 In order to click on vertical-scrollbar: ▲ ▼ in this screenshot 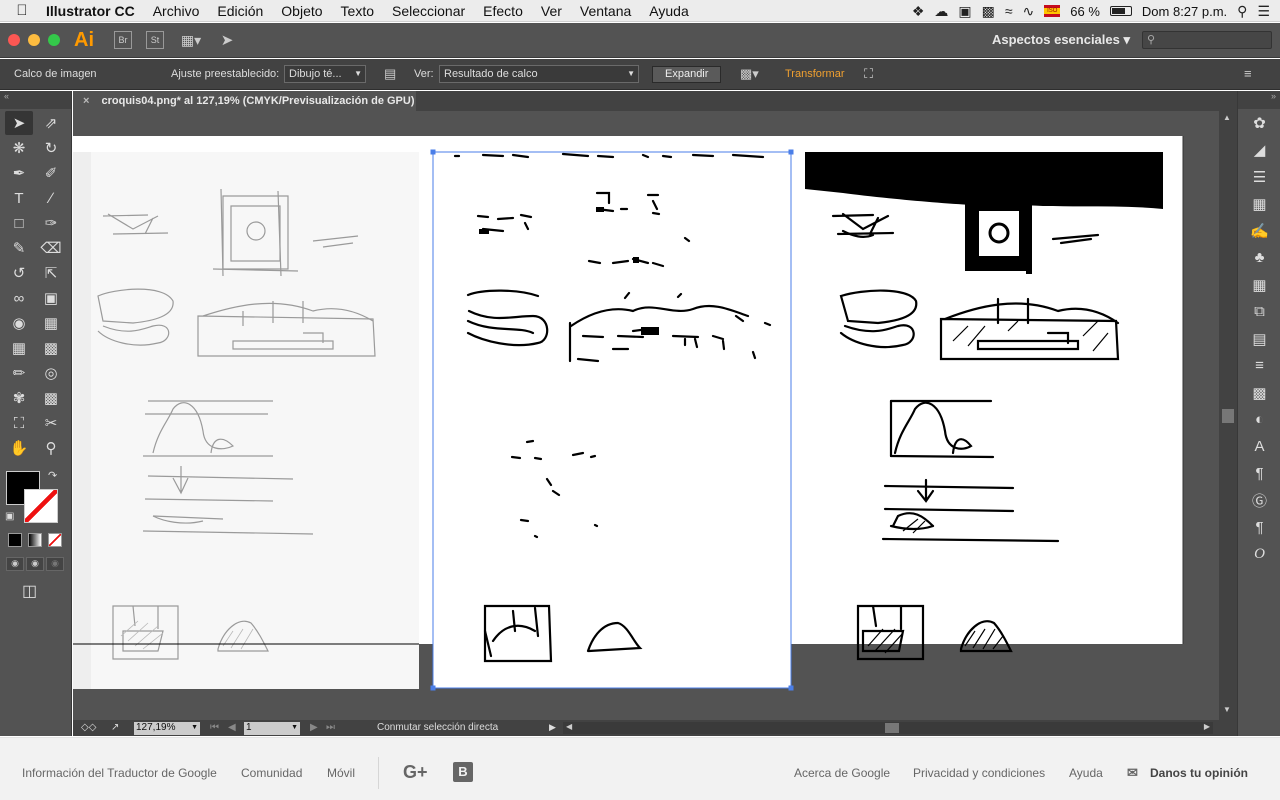, I will do `click(1228, 415)`.